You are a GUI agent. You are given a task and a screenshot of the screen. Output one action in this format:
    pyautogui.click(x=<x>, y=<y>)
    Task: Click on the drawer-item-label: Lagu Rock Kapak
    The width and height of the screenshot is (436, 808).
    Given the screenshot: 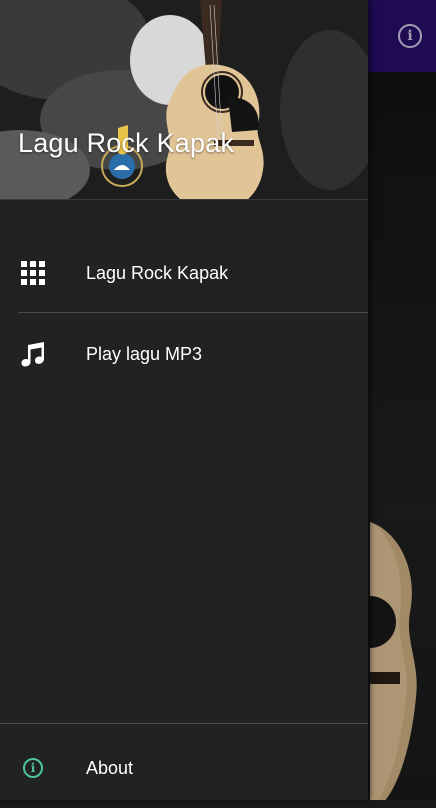 What is the action you would take?
    pyautogui.click(x=157, y=272)
    